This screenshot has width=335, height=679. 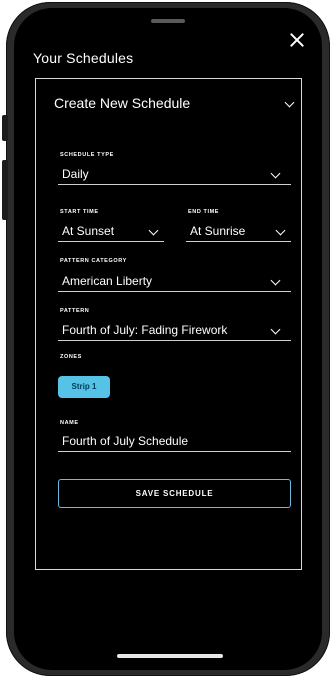 What do you see at coordinates (75, 311) in the screenshot?
I see `pattern-label: PATTERN` at bounding box center [75, 311].